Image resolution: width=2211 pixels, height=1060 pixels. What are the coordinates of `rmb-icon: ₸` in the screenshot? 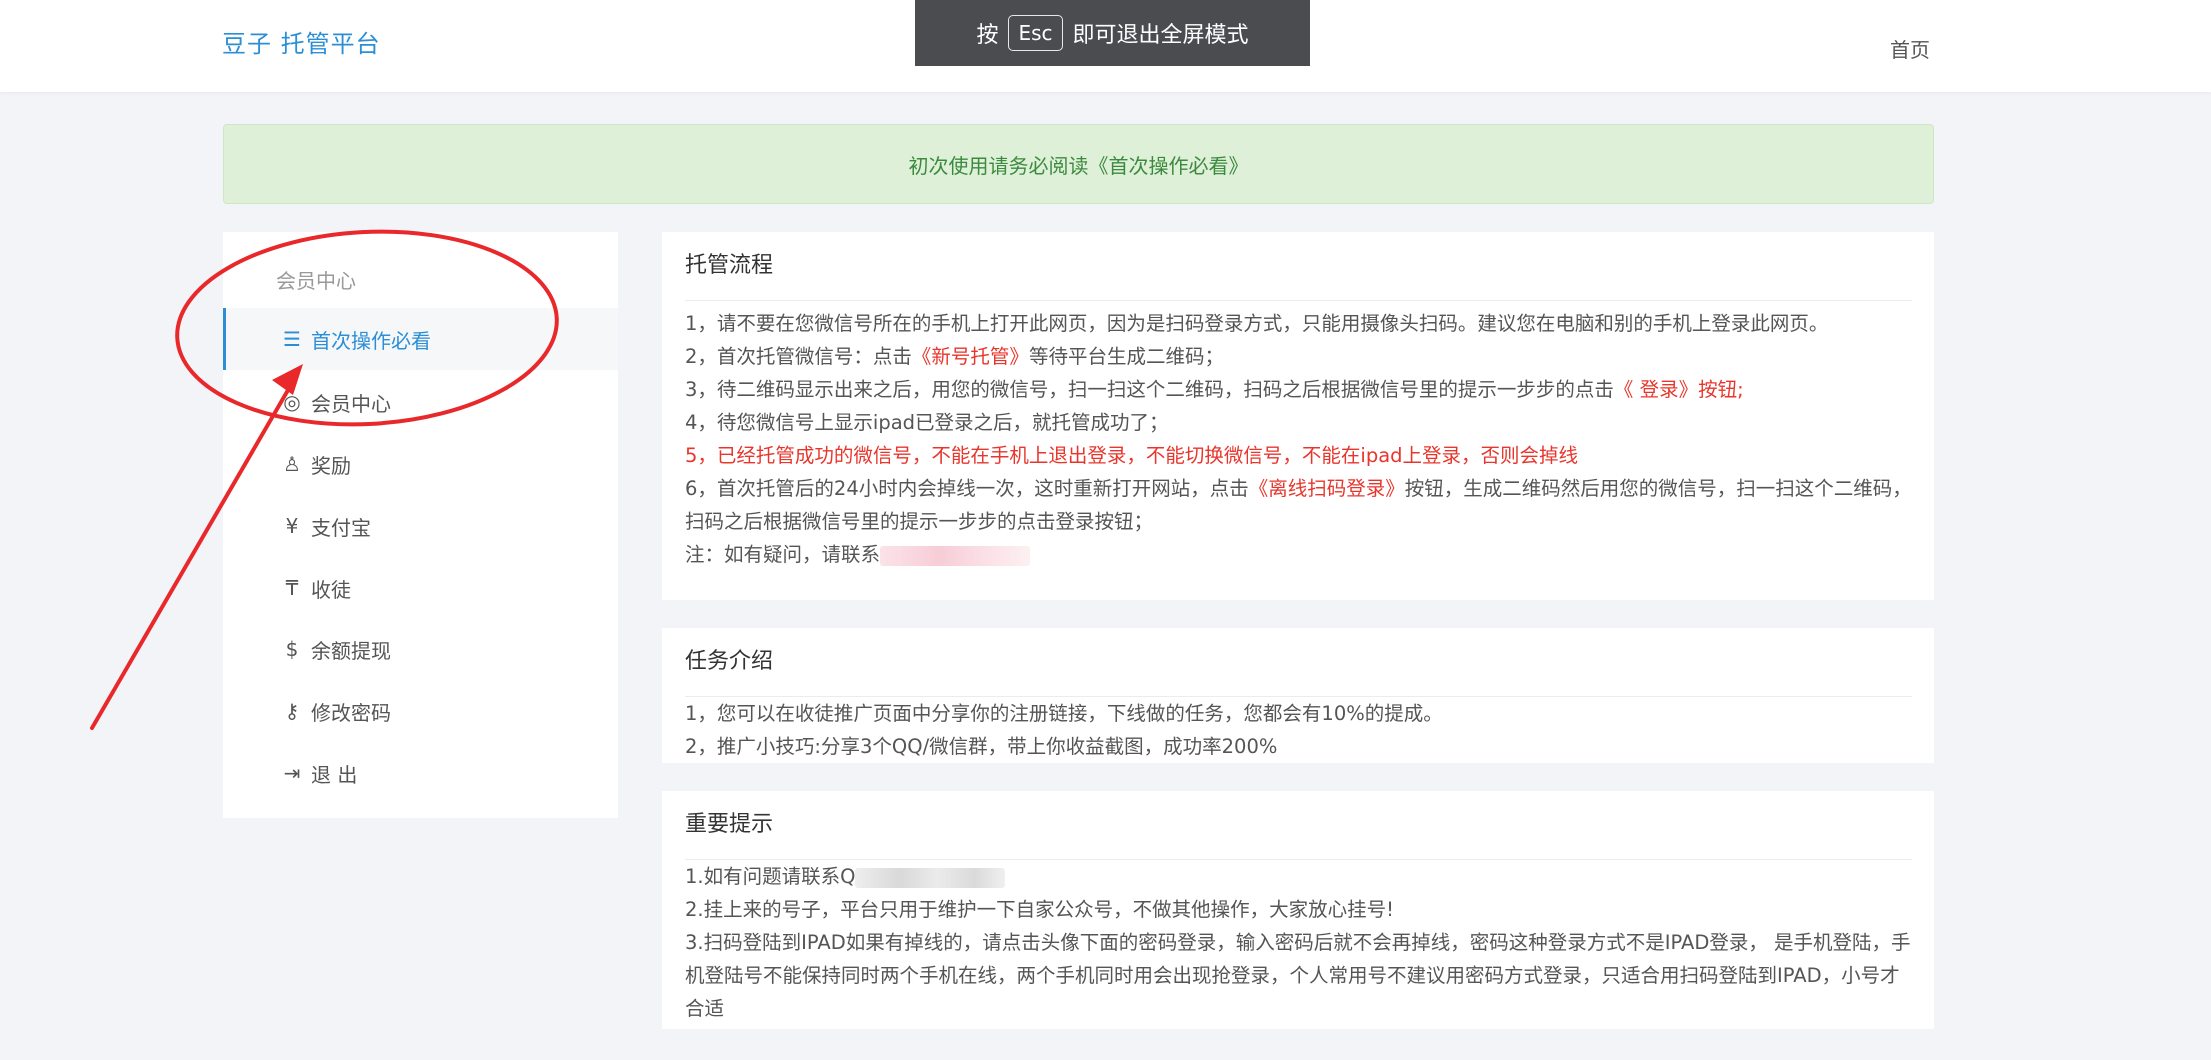 It's located at (292, 588).